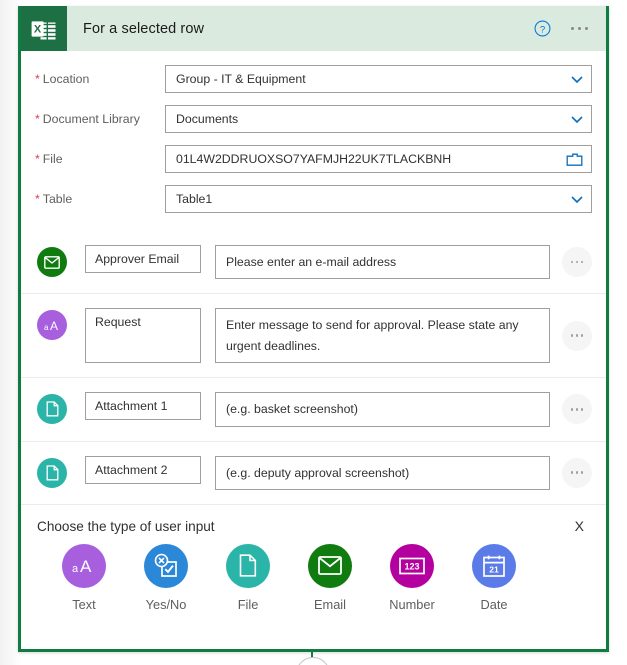 The image size is (627, 665). I want to click on picker-header: Choose the type of user input X, so click(313, 526).